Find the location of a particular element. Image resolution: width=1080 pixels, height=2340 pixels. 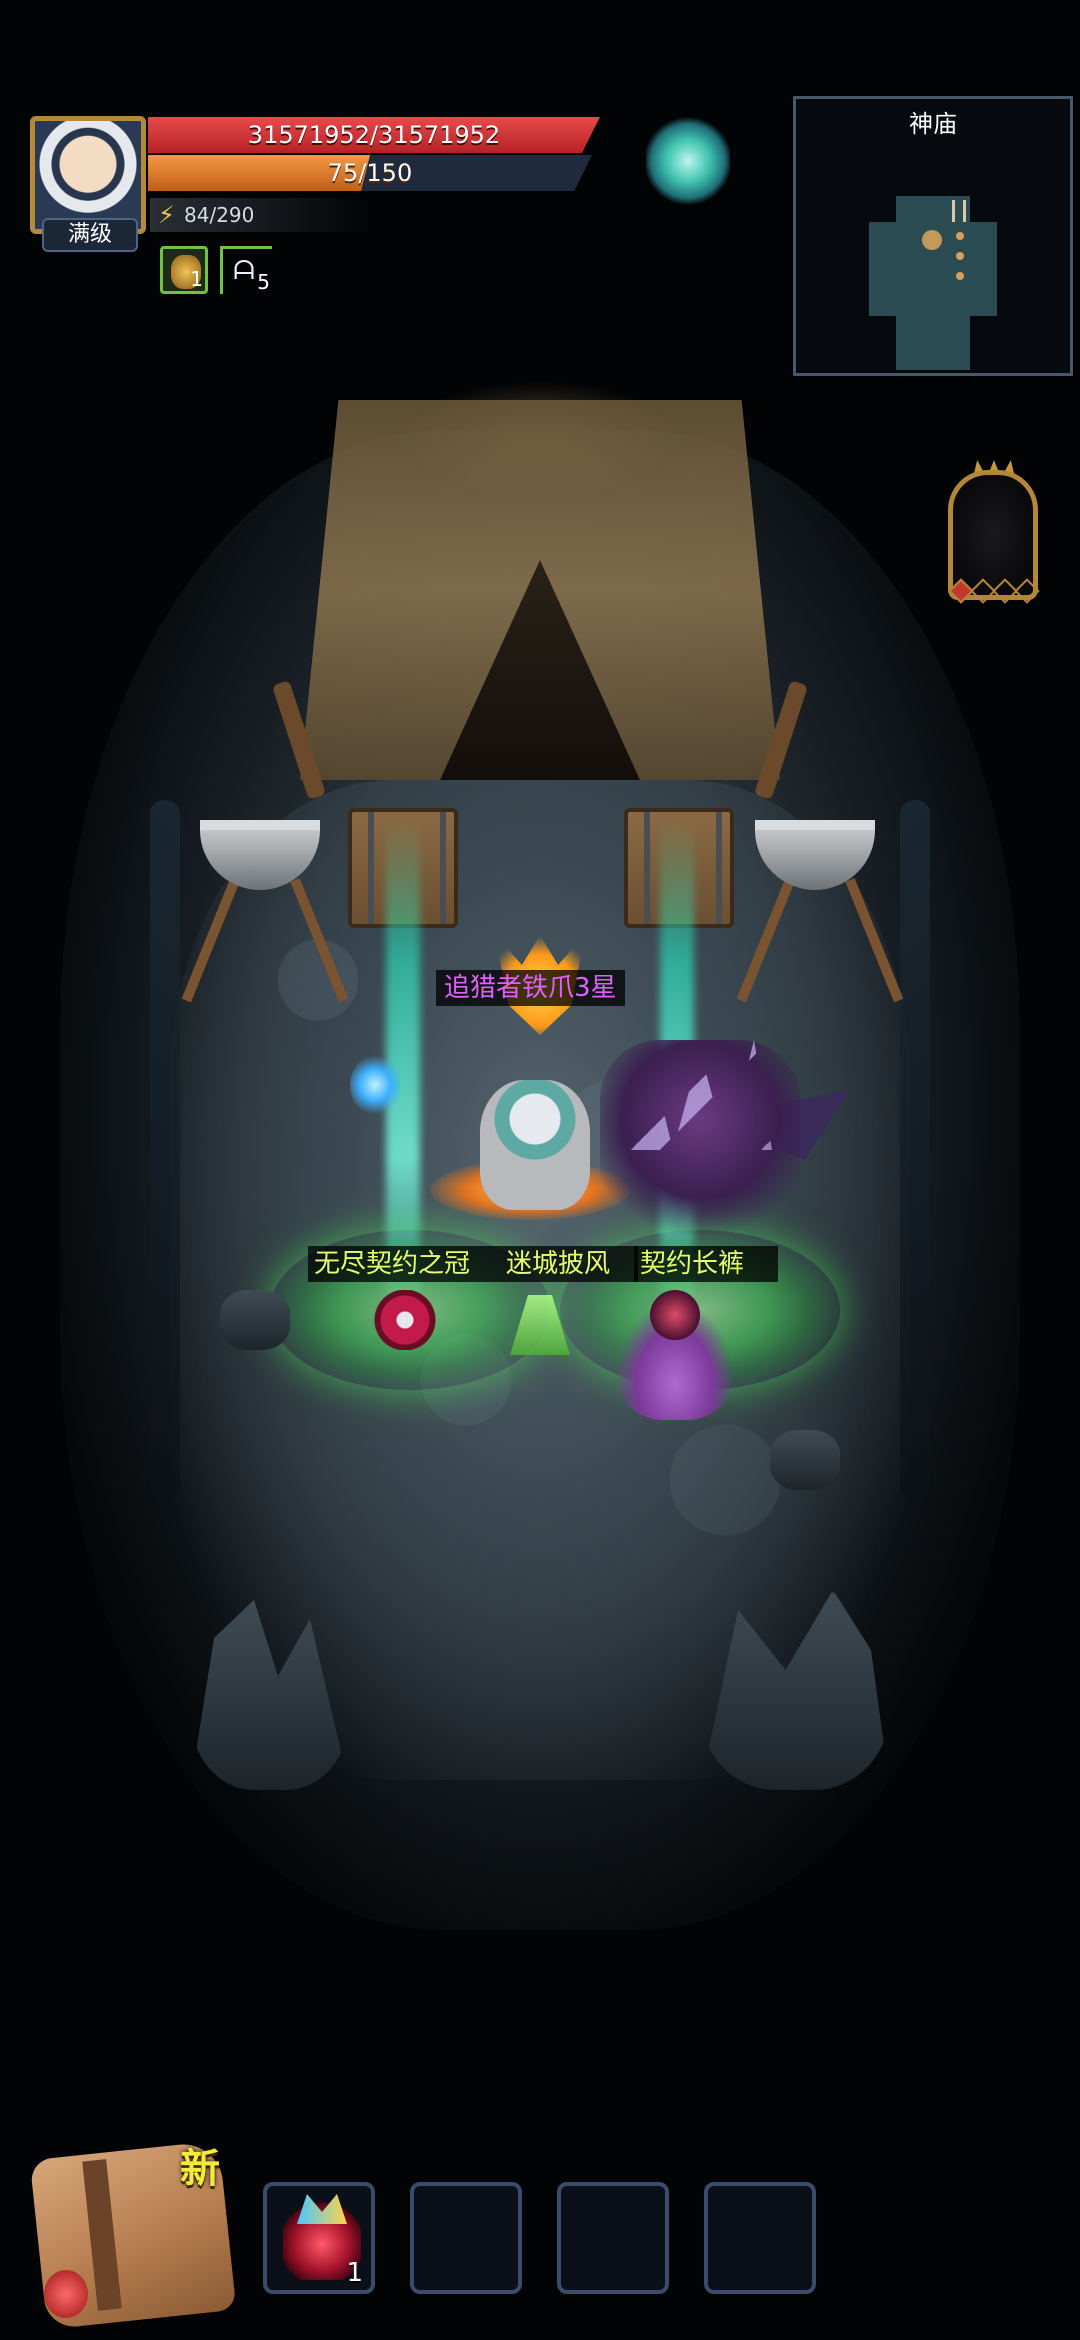

potion-icon is located at coordinates (66, 2294).